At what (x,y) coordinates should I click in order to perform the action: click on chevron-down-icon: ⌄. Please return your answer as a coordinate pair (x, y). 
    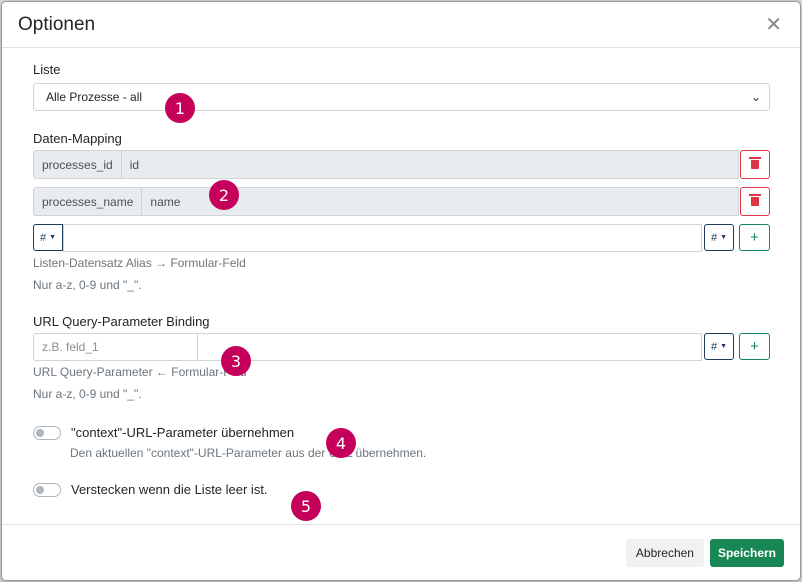
    Looking at the image, I should click on (755, 97).